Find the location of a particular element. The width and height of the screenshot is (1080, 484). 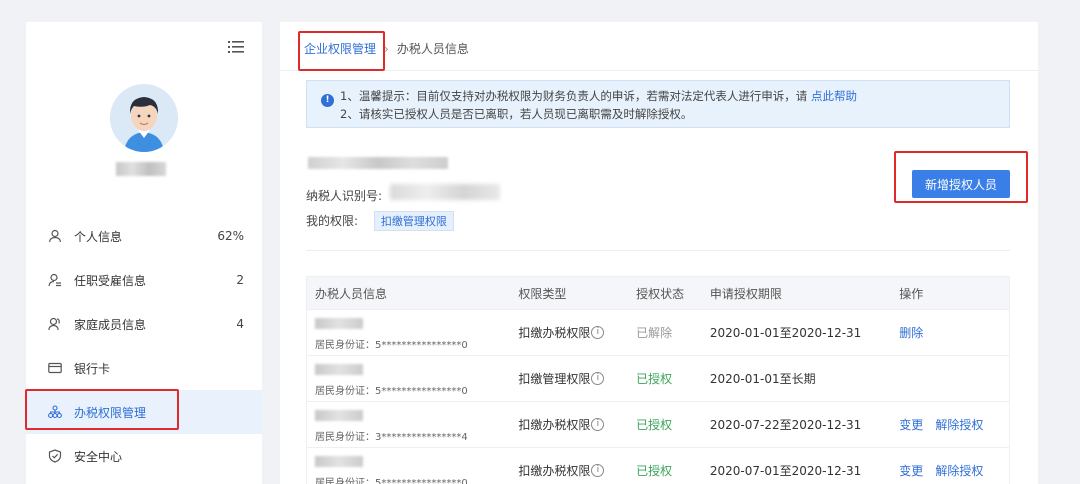

table-header: 办税人员信息 权限类型 授权状态 申请授权期限 操作 is located at coordinates (658, 293).